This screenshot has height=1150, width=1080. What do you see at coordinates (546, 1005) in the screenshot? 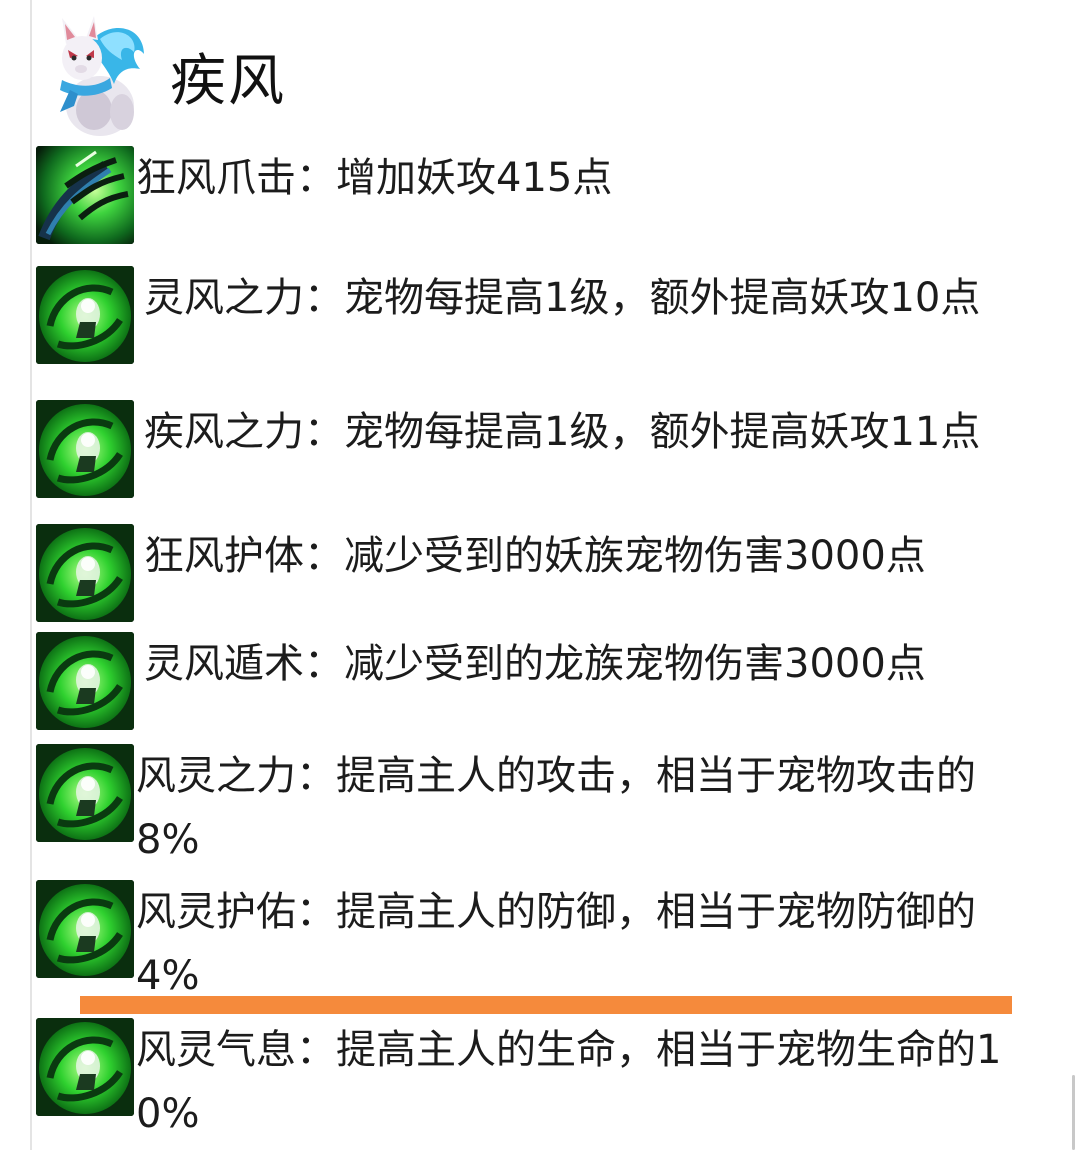
I see `highlight-divider` at bounding box center [546, 1005].